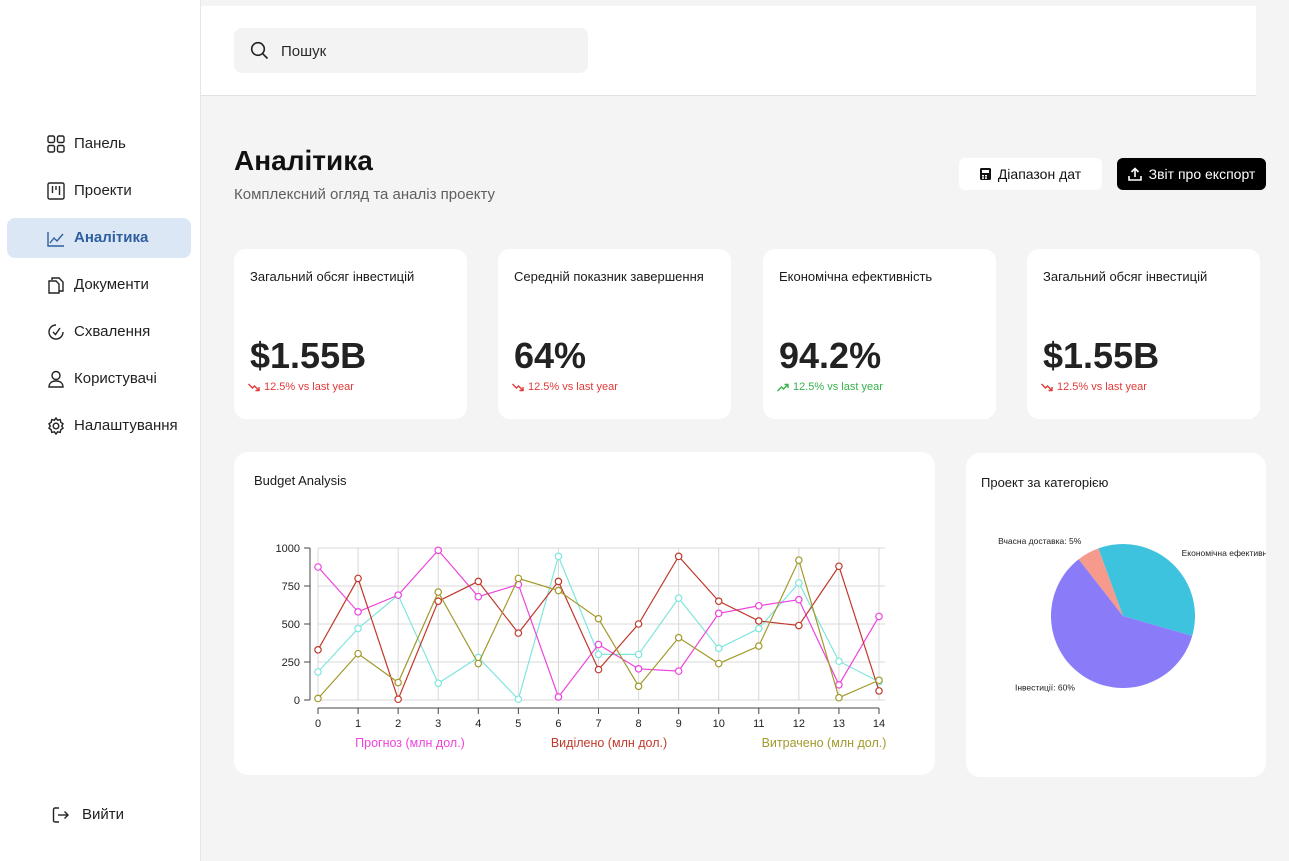 Image resolution: width=1289 pixels, height=861 pixels. Describe the element at coordinates (291, 625) in the screenshot. I see `y-tick-label: 500` at that location.